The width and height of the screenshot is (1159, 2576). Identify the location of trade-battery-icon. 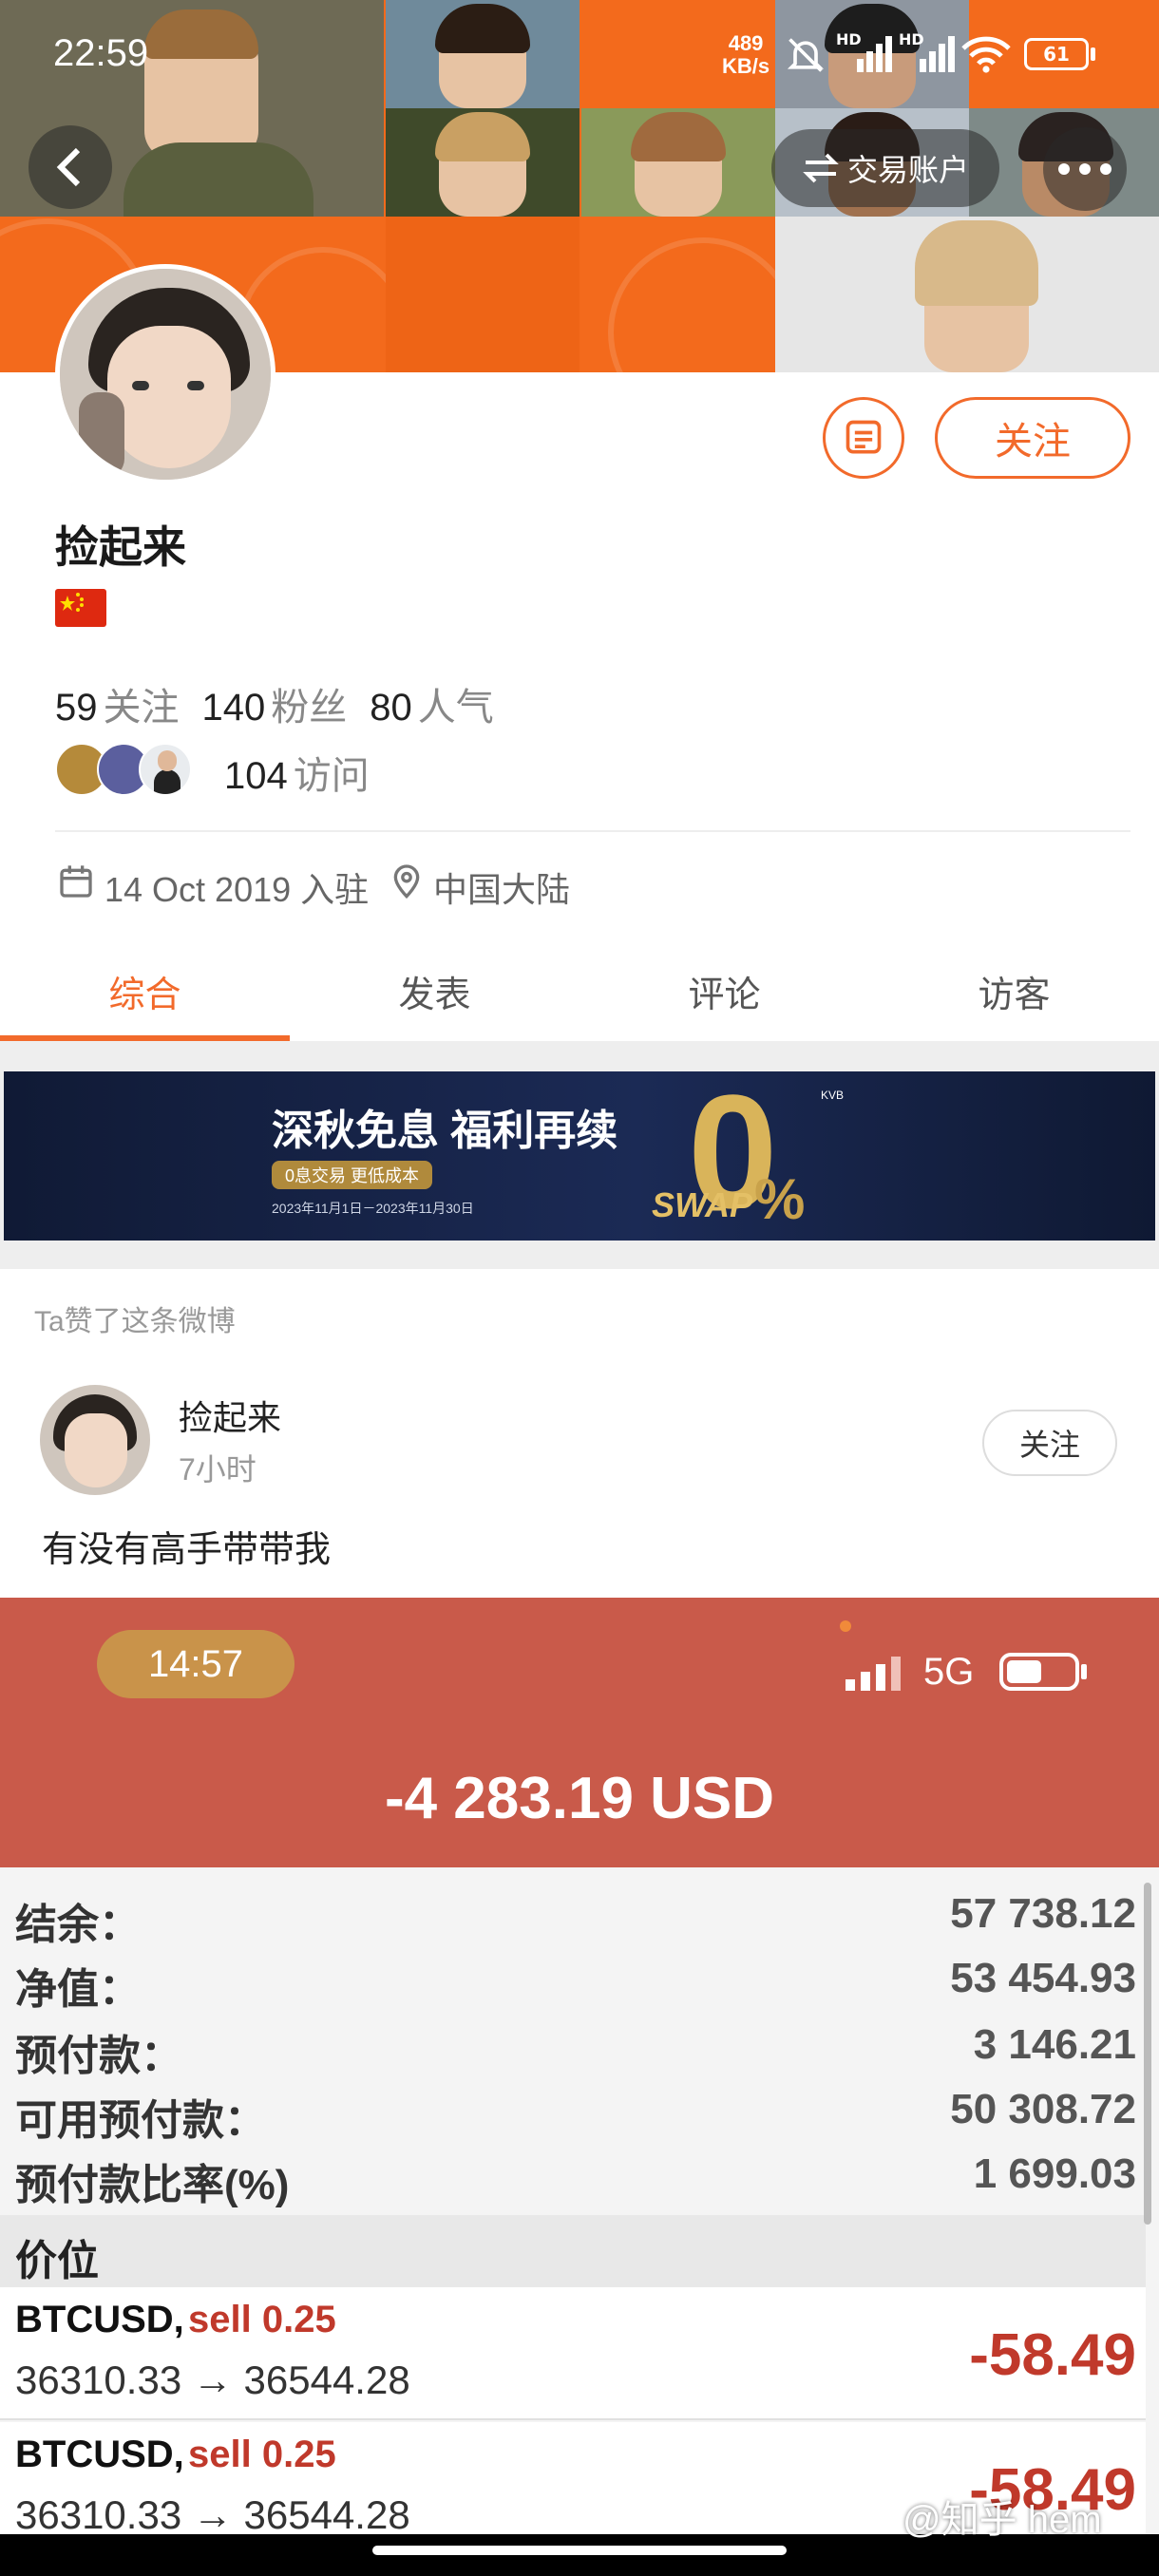
(1039, 1672).